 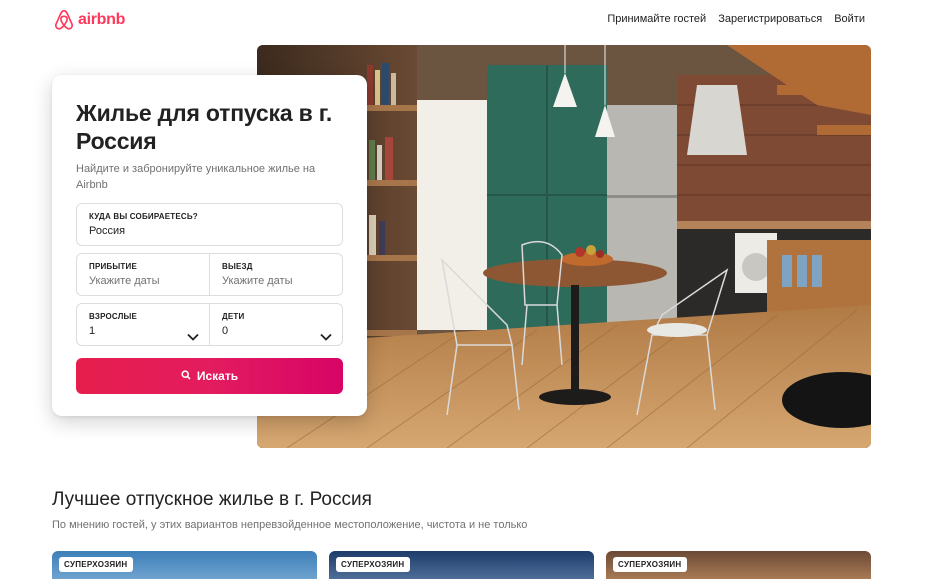 I want to click on dates-field: ПРИБЫТИЕ Укажите даты ВЫЕЗД Укажите даты, so click(x=209, y=274).